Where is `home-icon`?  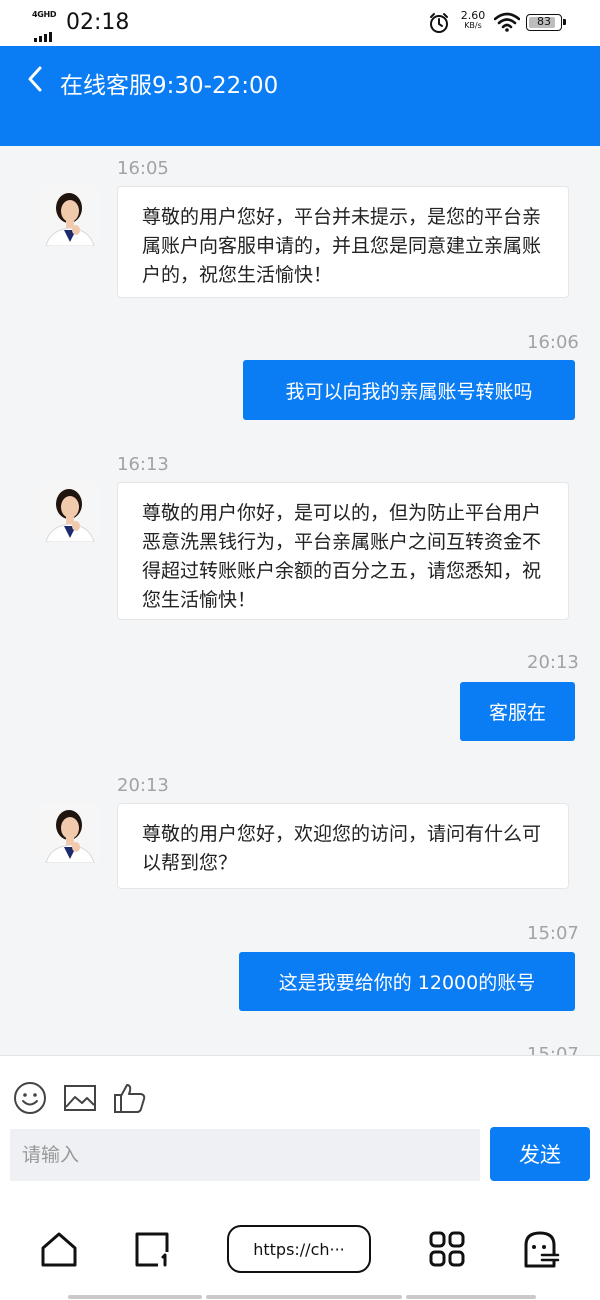 home-icon is located at coordinates (59, 1249).